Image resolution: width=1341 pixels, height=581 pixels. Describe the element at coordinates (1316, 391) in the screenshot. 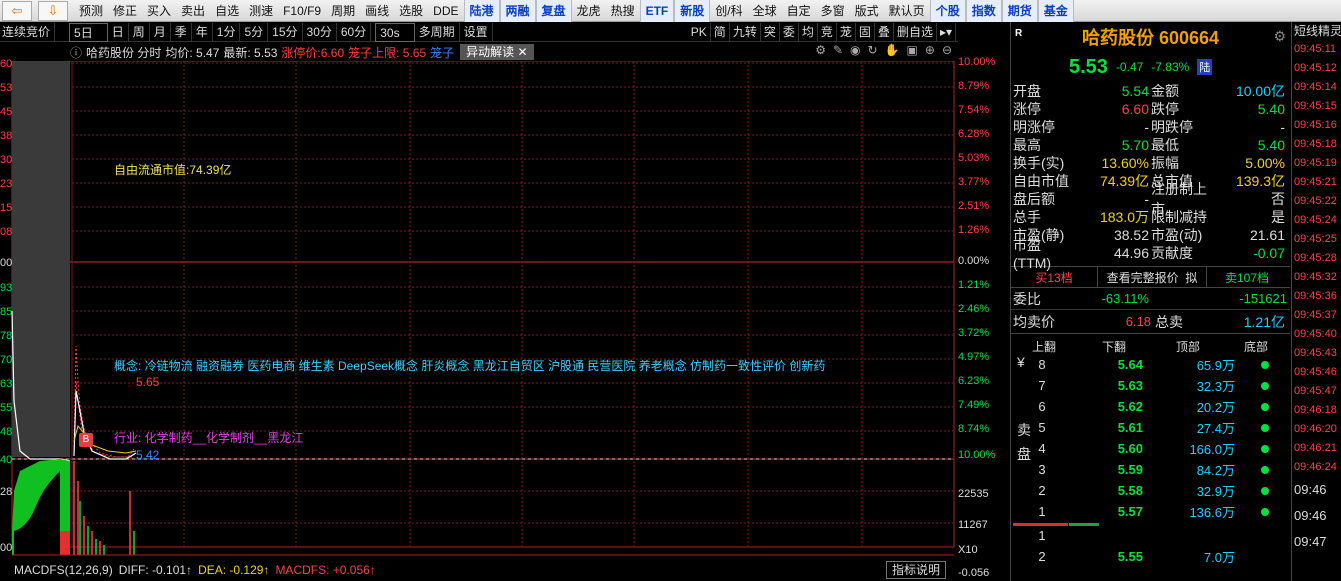

I see `ticker-time: 09:45:47` at that location.